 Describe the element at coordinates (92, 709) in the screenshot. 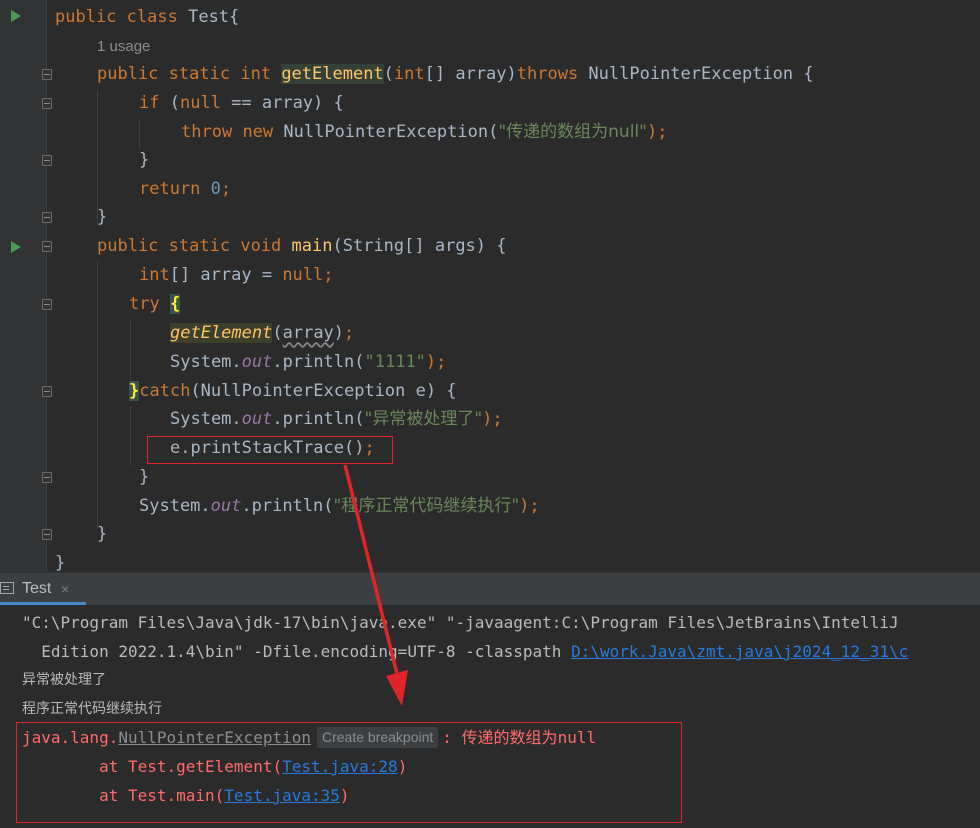

I see `console-output-line: 程序正常代码继续执行` at that location.